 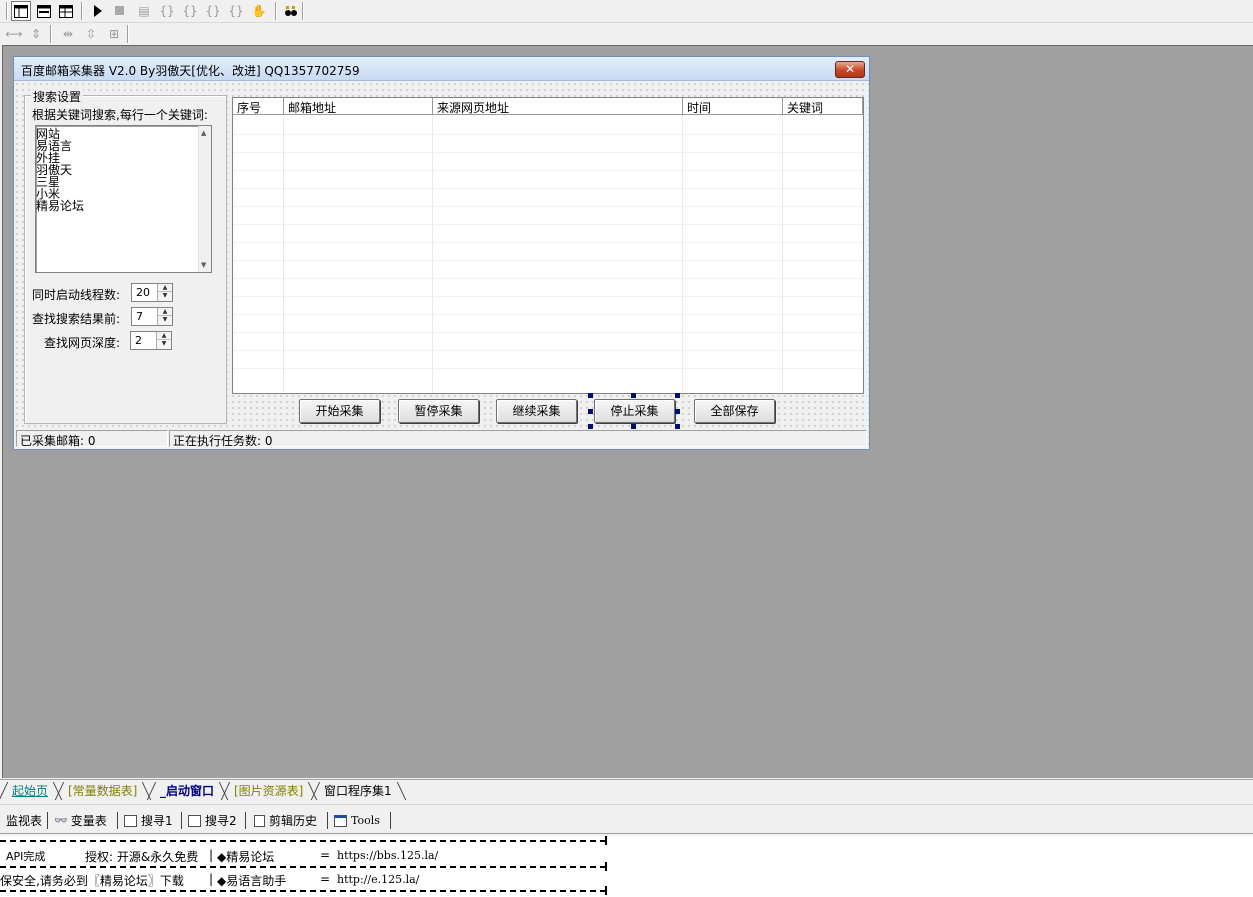 I want to click on space-vertical-icon: ⇳, so click(x=91, y=34).